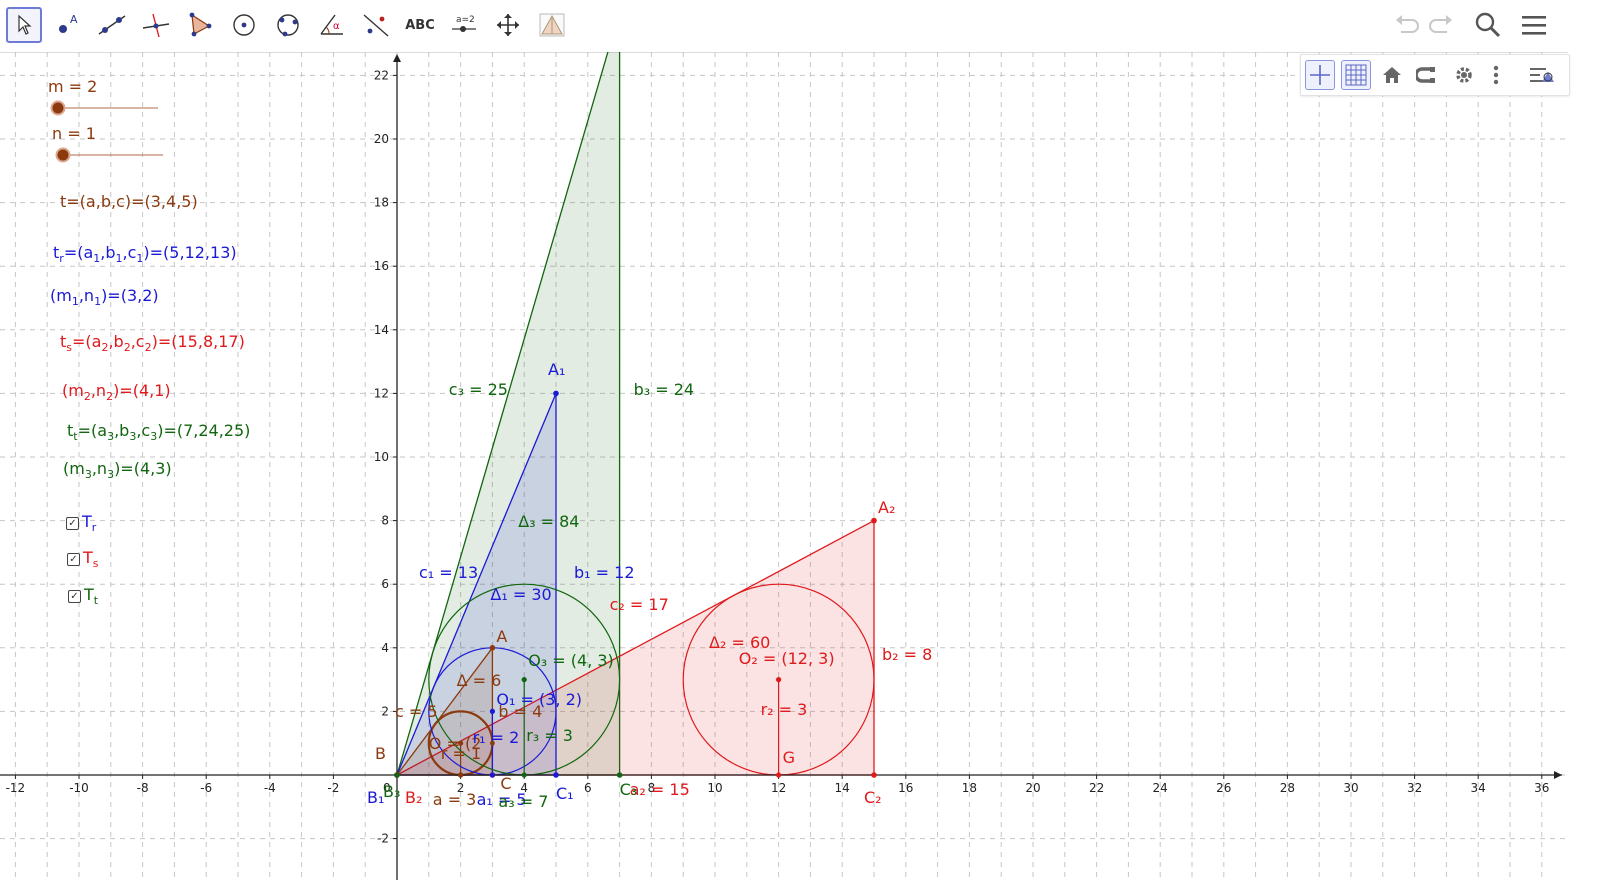 The image size is (1600, 880). I want to click on x-tick-label: 6, so click(588, 788).